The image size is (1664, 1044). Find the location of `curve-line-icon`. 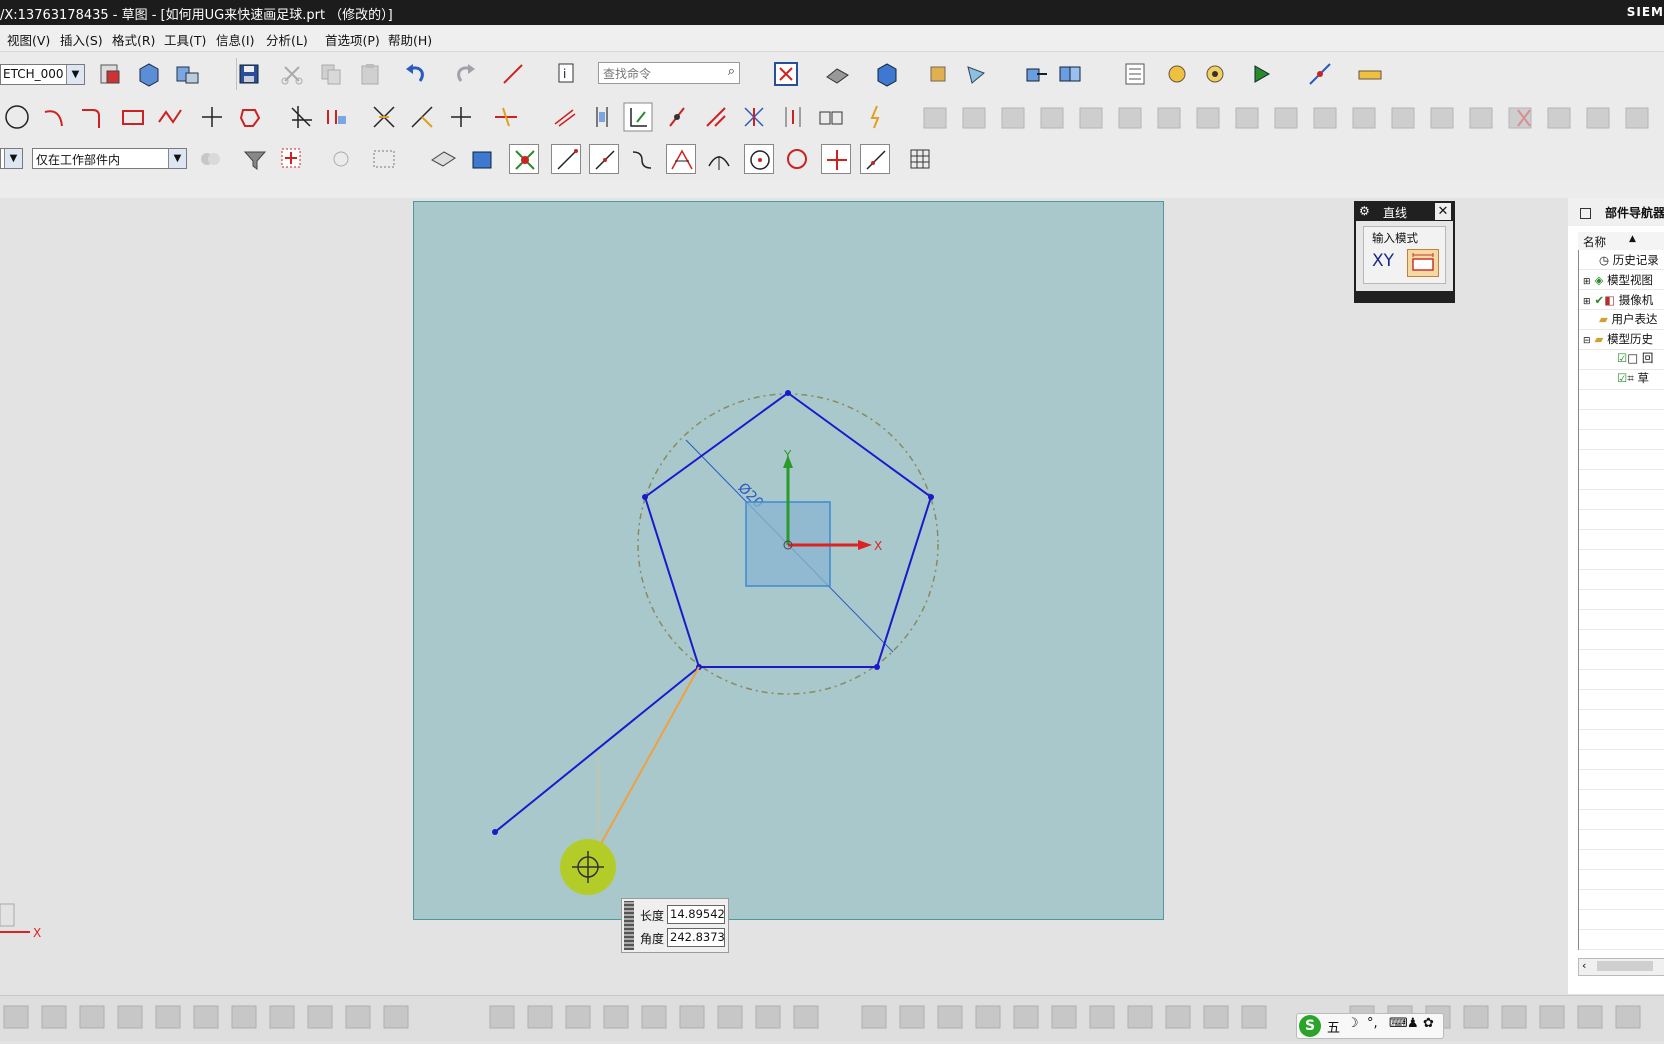

curve-line-icon is located at coordinates (513, 74).